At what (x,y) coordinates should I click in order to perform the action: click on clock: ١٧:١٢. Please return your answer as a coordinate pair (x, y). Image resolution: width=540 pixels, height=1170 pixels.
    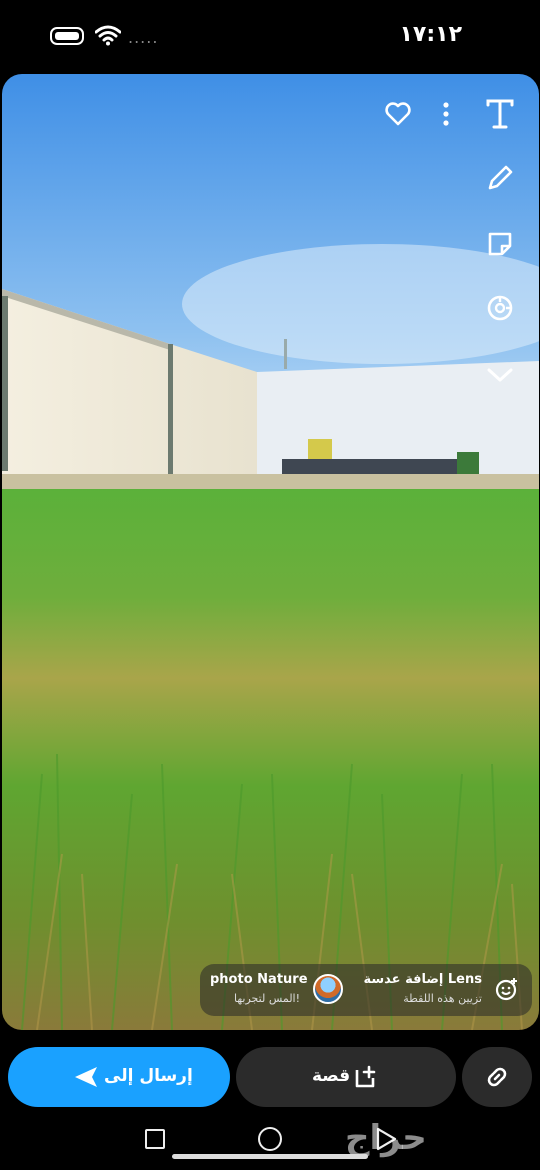
    Looking at the image, I should click on (430, 34).